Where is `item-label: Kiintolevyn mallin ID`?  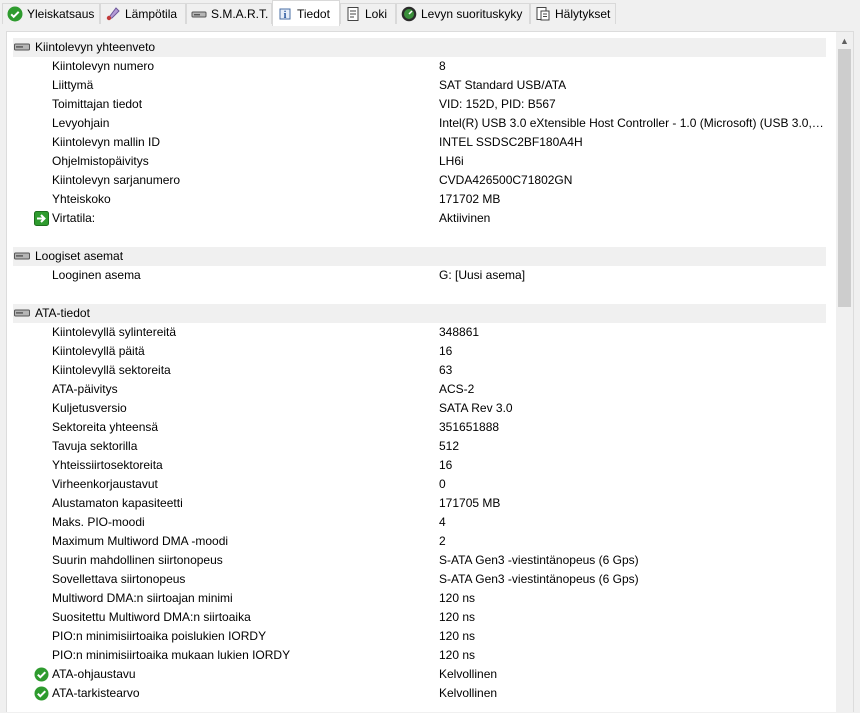 item-label: Kiintolevyn mallin ID is located at coordinates (106, 142).